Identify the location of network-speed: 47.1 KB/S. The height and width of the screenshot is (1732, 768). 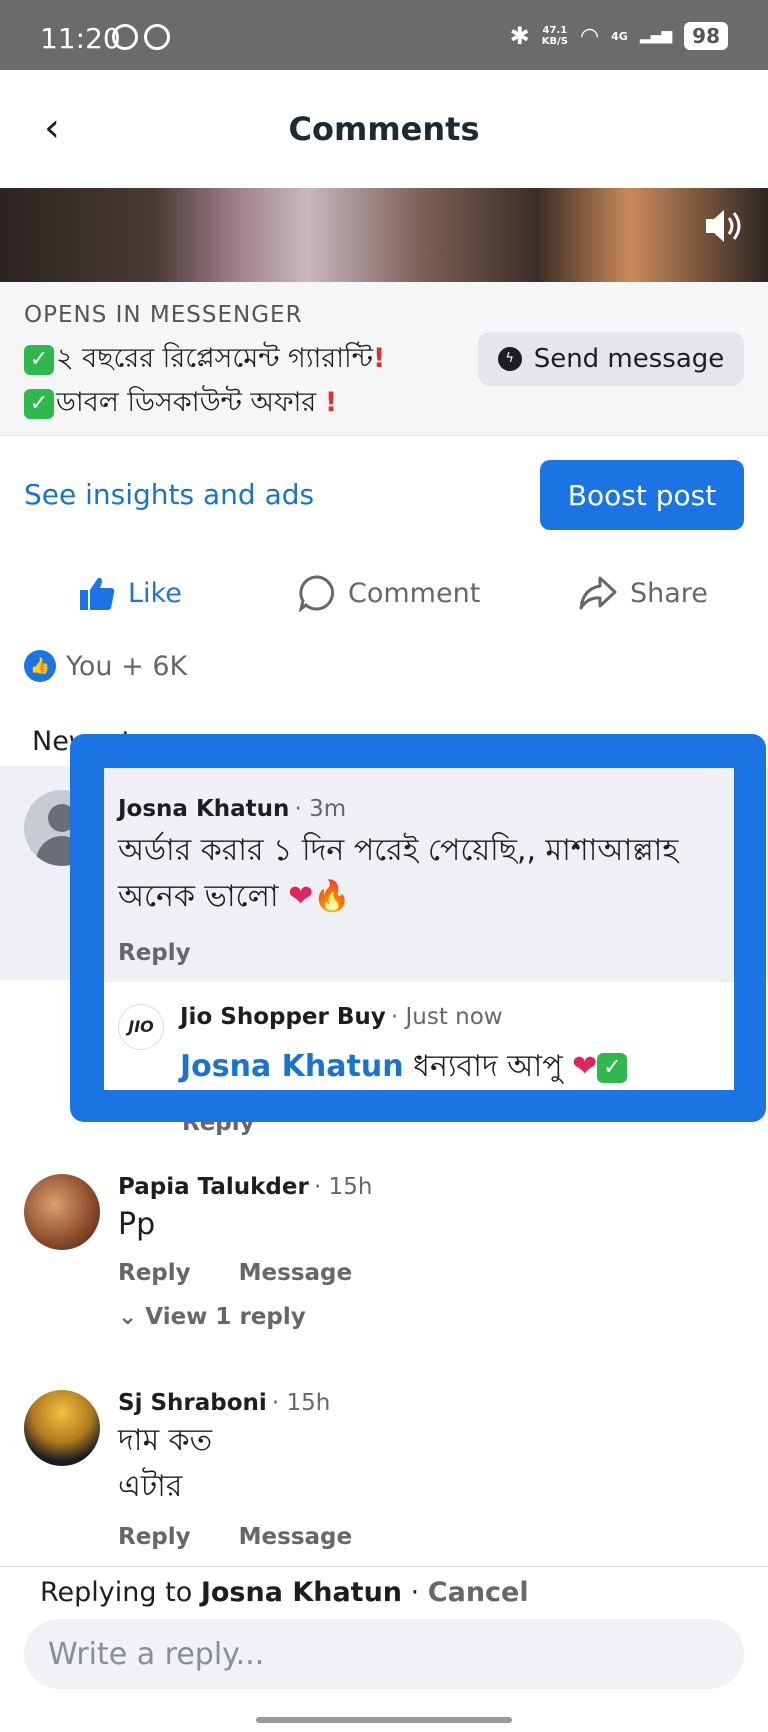
(555, 36).